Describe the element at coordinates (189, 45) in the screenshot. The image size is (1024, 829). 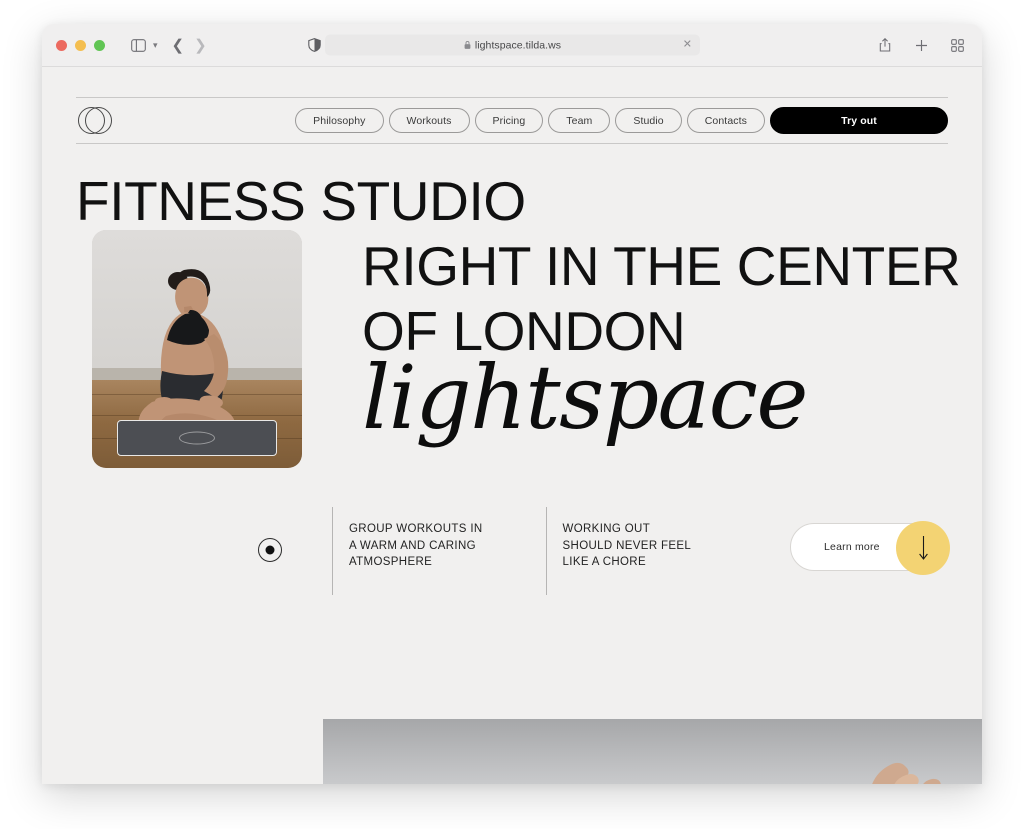
I see `navigation-arrows: ❮ ❯` at that location.